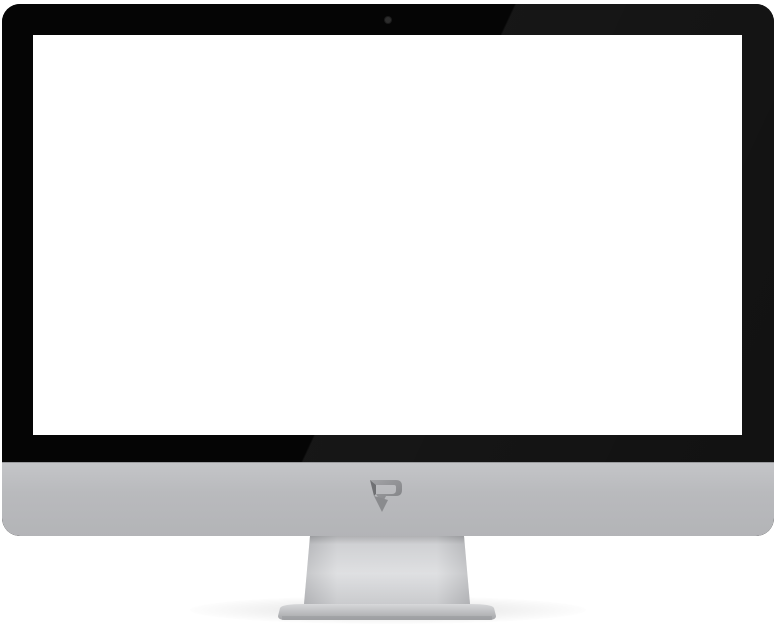 The image size is (776, 625). What do you see at coordinates (387, 578) in the screenshot?
I see `monitor-stand` at bounding box center [387, 578].